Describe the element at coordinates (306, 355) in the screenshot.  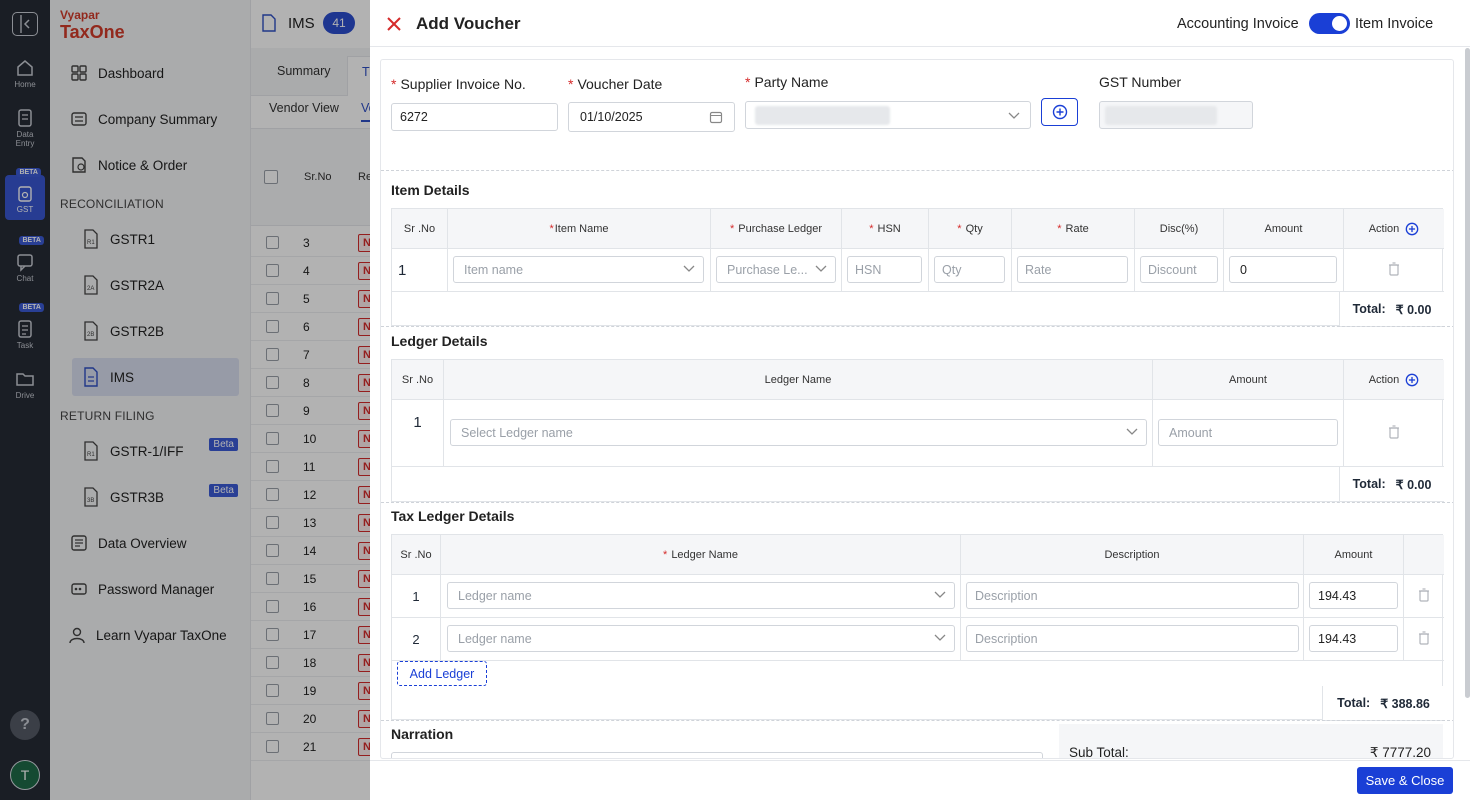
I see `row-number: 7` at that location.